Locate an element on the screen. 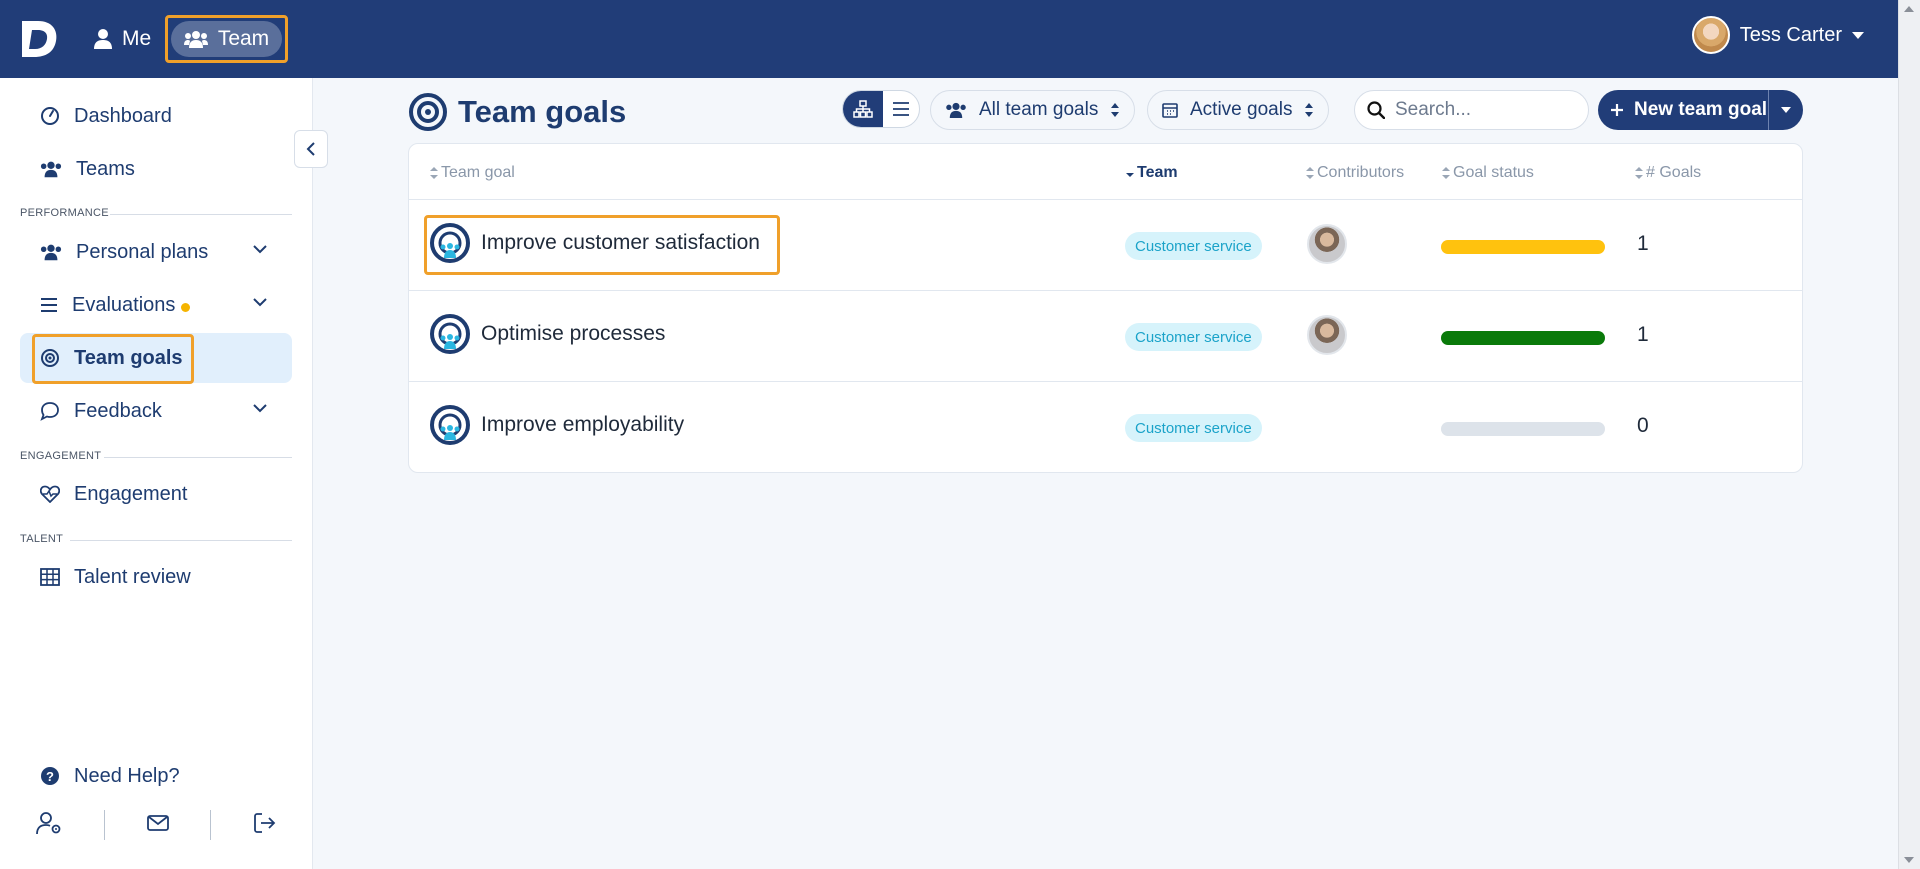 The image size is (1920, 869). section-label-engagement: ENGAGEMENT is located at coordinates (61, 456).